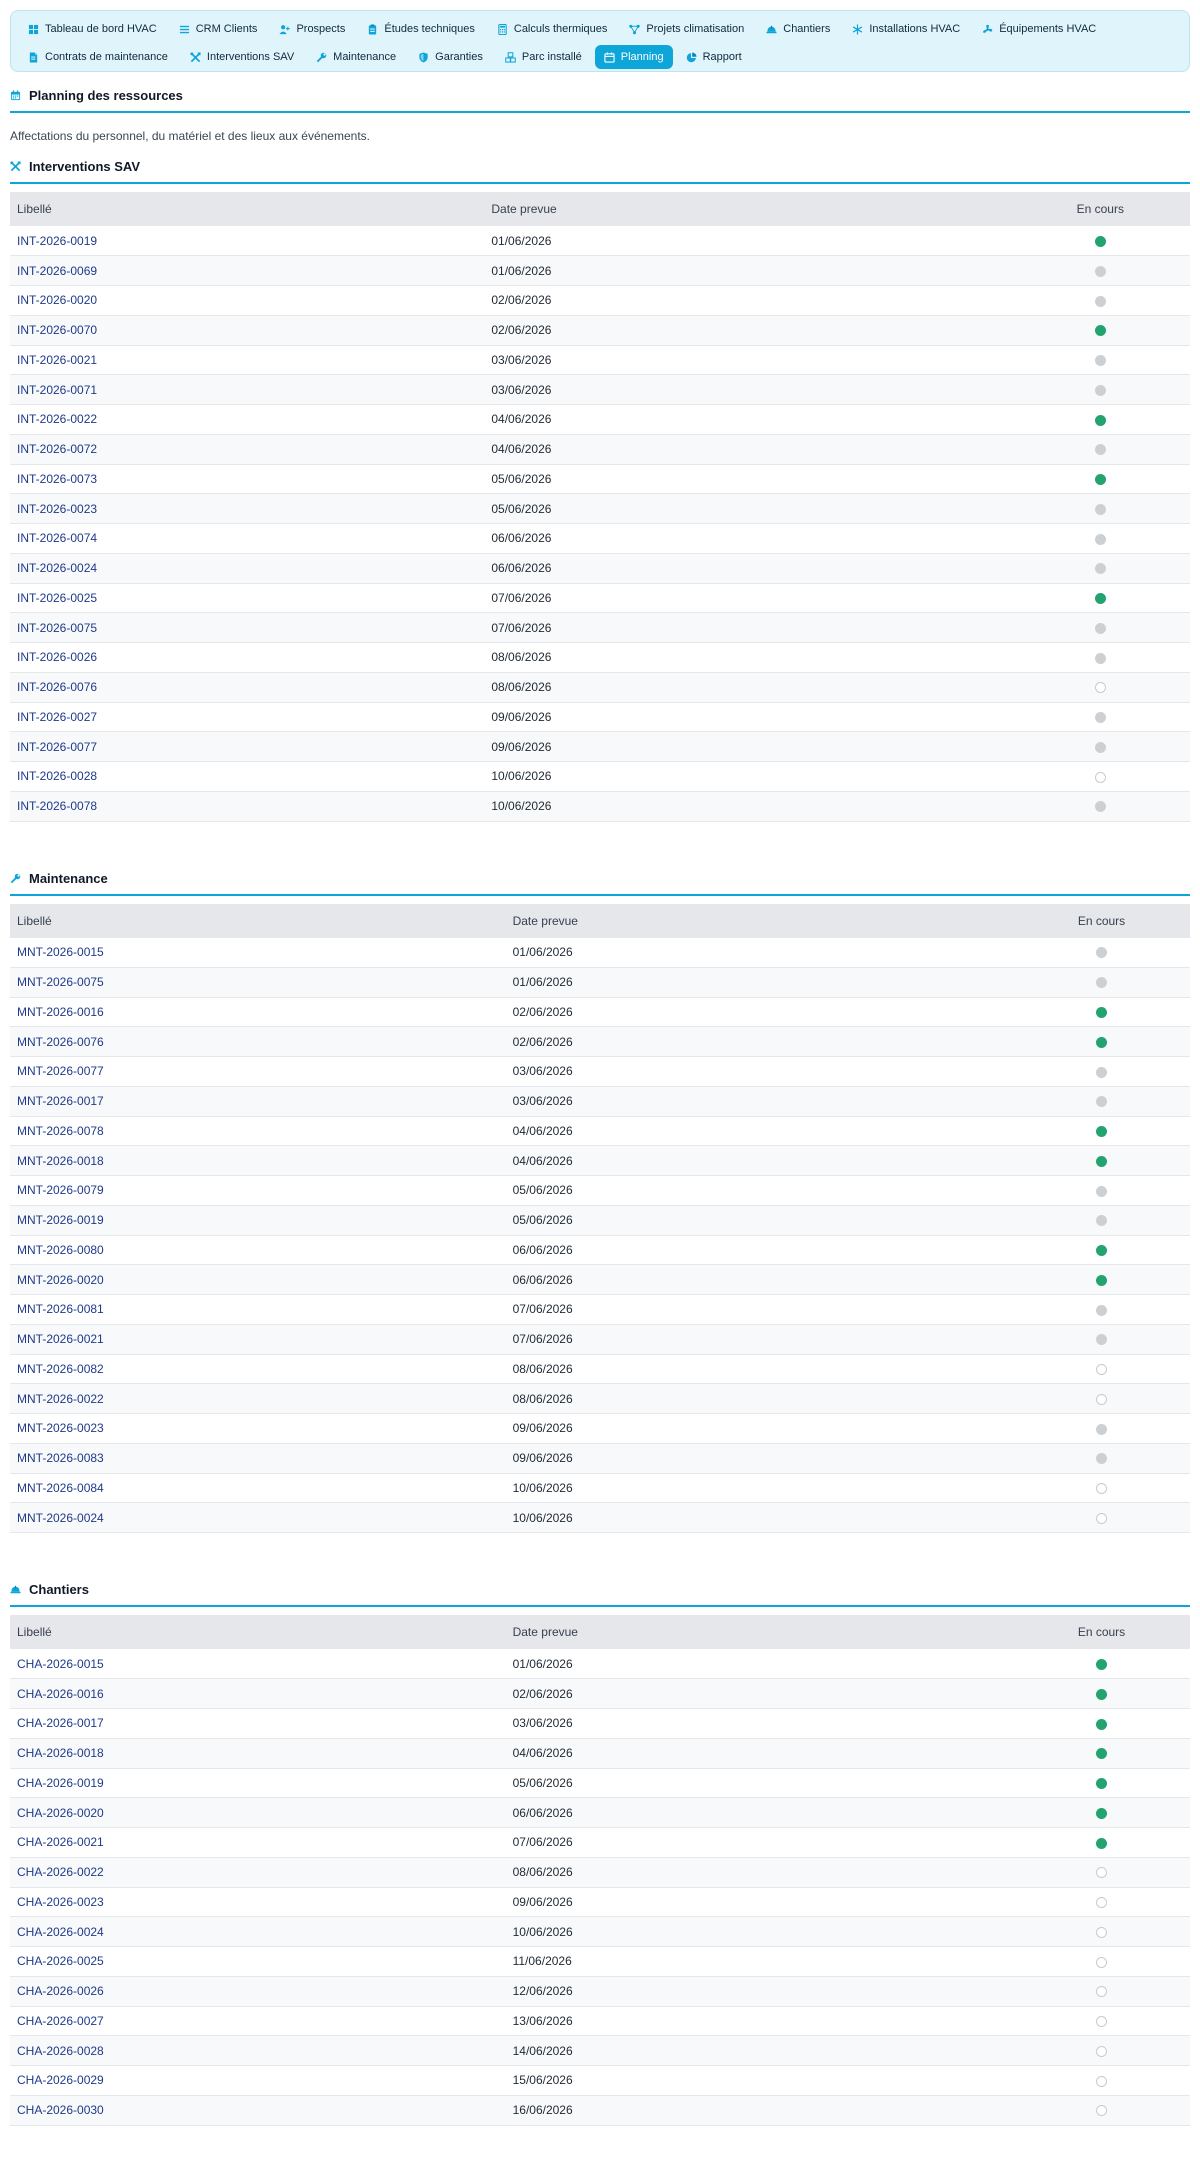  I want to click on table-row: MNT-2026-0080 06/06/2026, so click(600, 1250).